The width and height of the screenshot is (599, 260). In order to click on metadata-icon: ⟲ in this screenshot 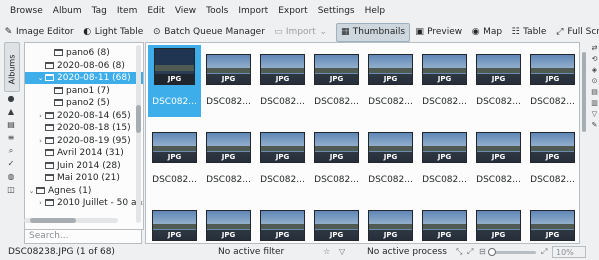, I will do `click(594, 59)`.